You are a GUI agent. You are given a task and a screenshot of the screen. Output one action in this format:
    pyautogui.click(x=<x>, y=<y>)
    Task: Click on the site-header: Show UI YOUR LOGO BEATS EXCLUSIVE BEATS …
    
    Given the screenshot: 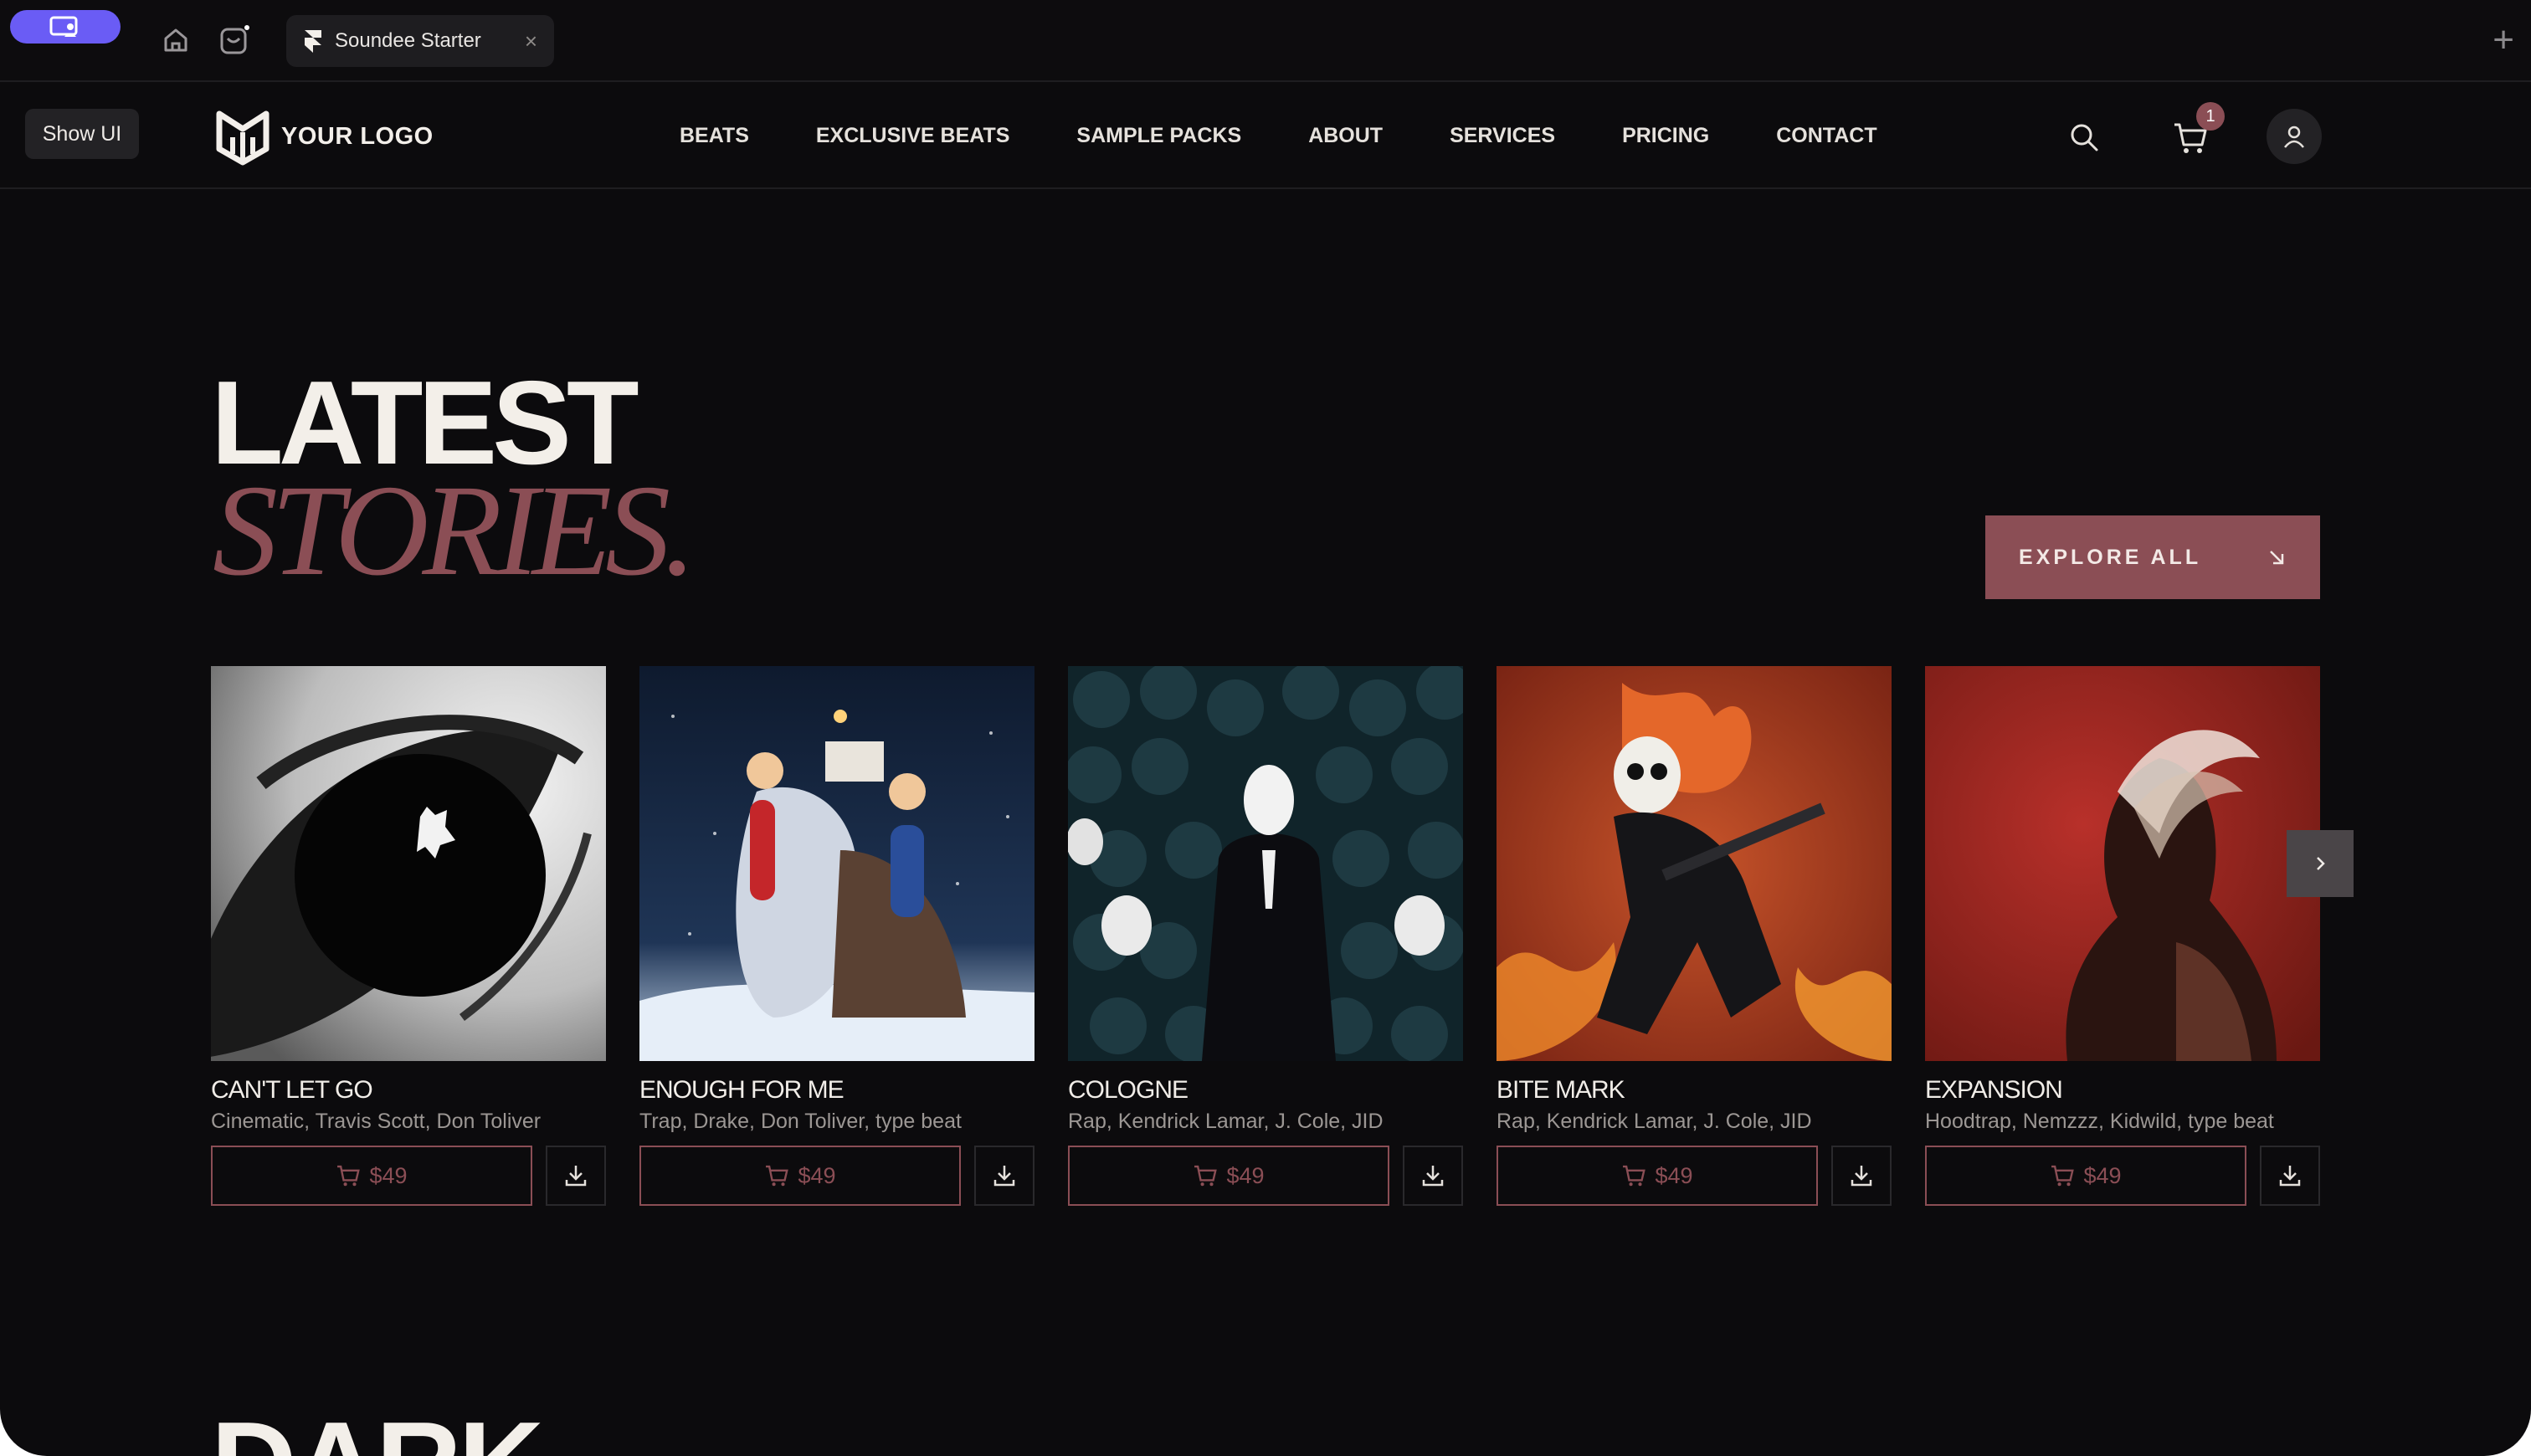 What is the action you would take?
    pyautogui.click(x=1265, y=136)
    